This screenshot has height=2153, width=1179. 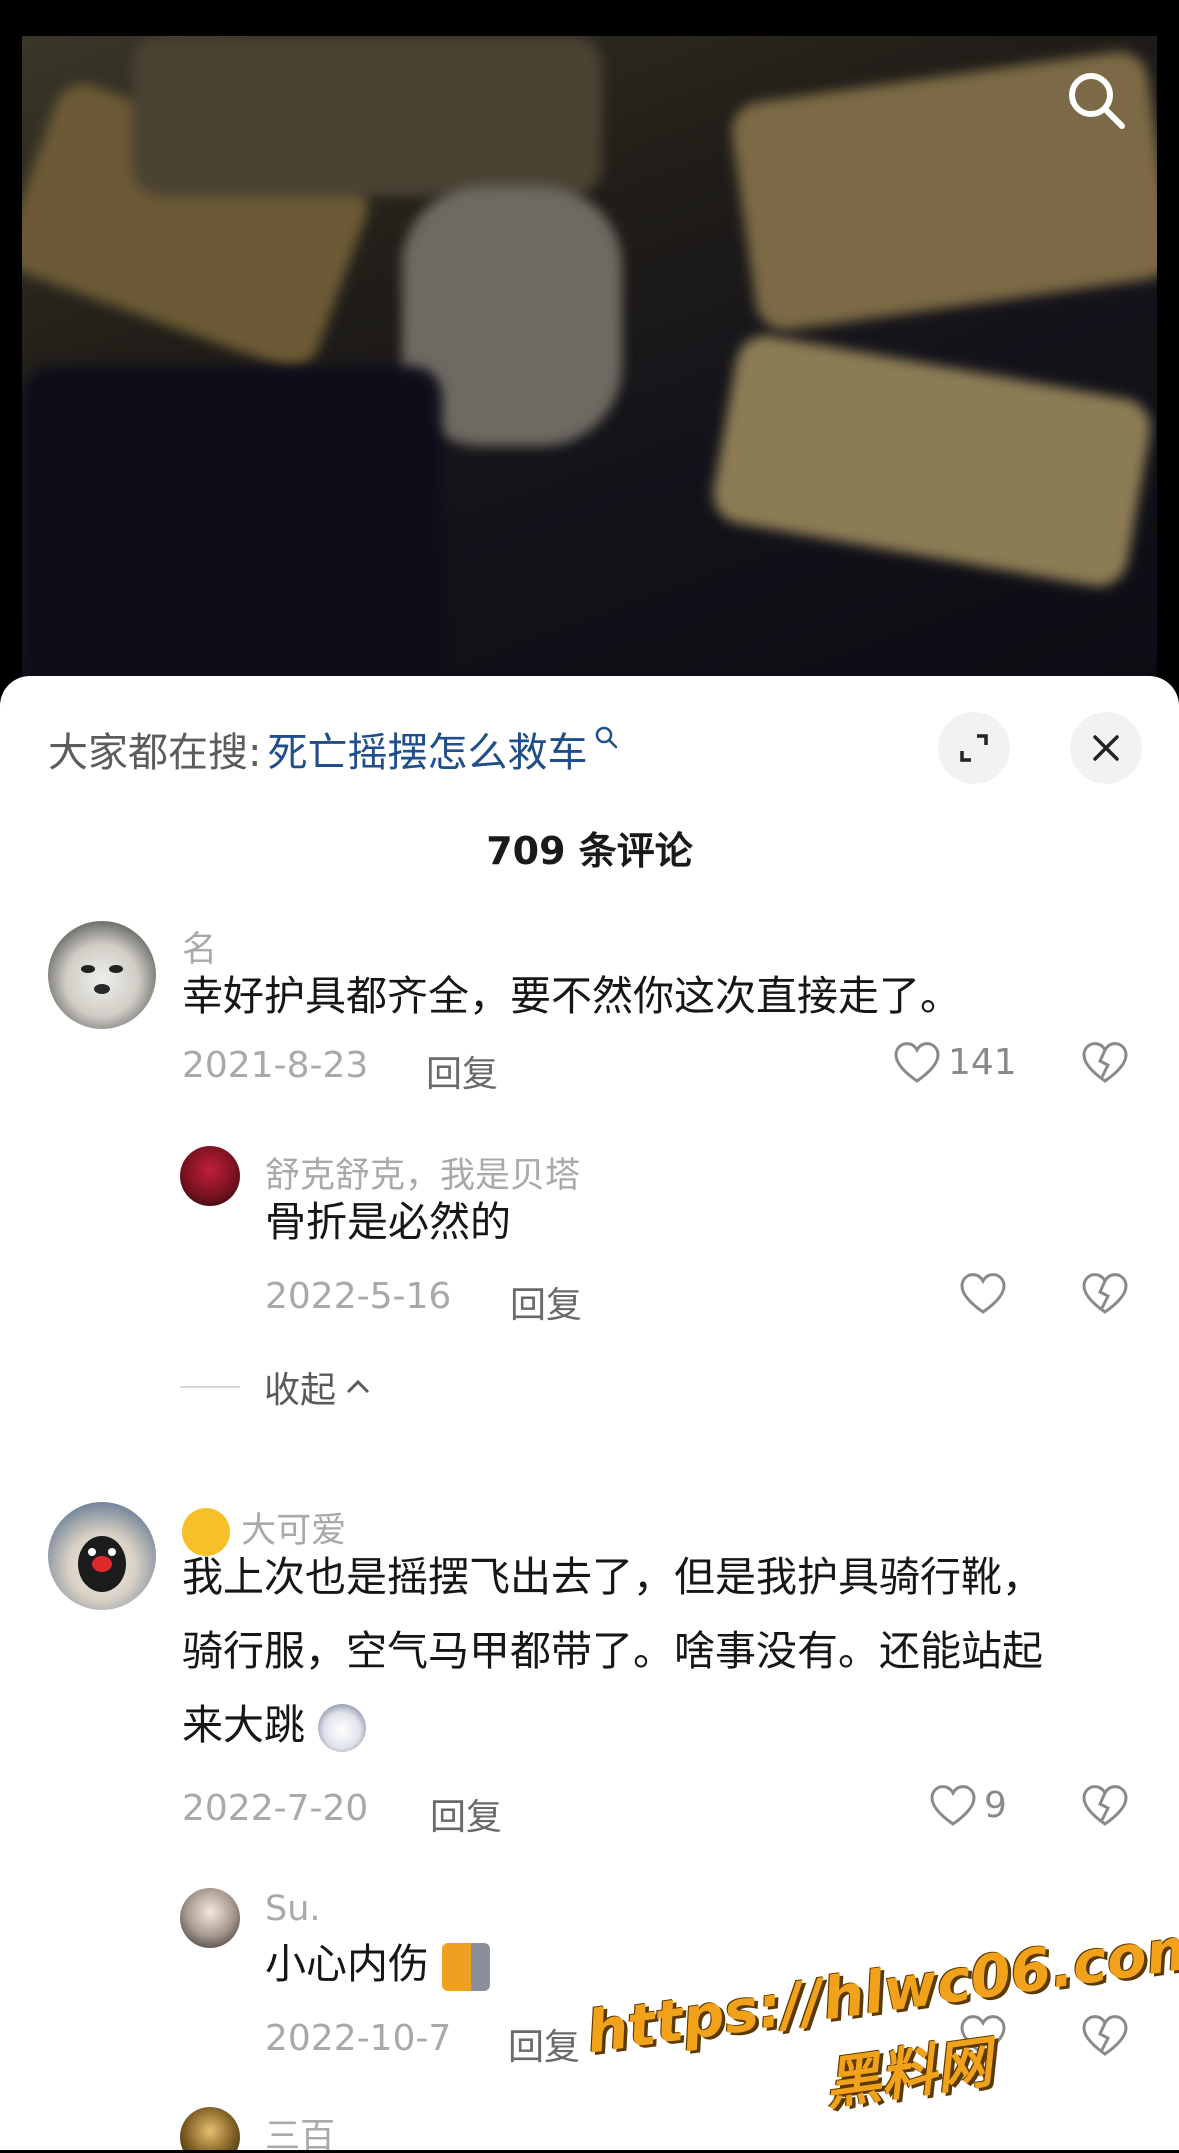 What do you see at coordinates (589, 851) in the screenshot?
I see `comment-count: 709 条评论` at bounding box center [589, 851].